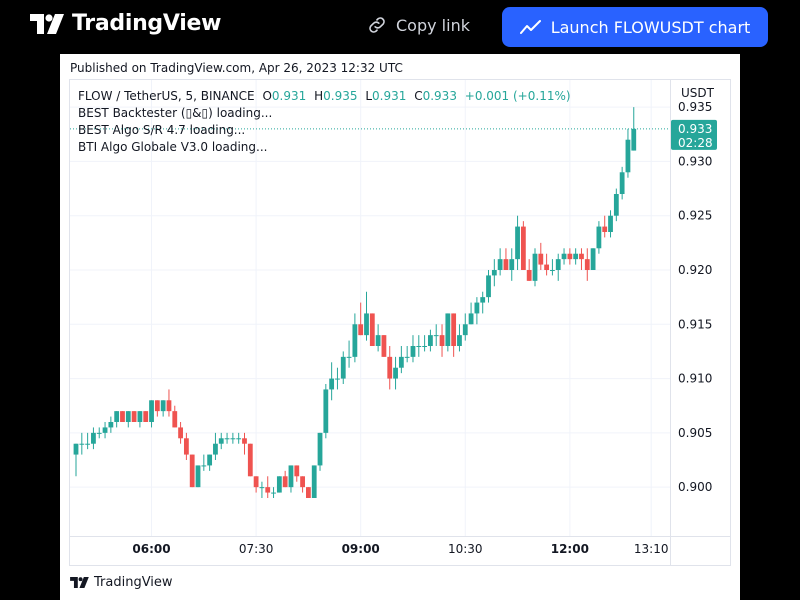 This screenshot has width=800, height=600. Describe the element at coordinates (121, 582) in the screenshot. I see `footer-brand: TradingView` at that location.